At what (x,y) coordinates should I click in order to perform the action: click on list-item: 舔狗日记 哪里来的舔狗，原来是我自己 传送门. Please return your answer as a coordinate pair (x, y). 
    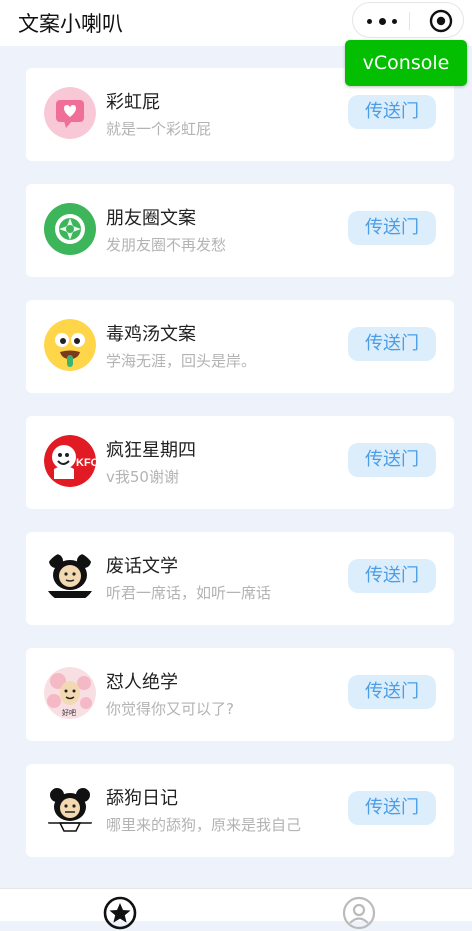
    Looking at the image, I should click on (240, 810).